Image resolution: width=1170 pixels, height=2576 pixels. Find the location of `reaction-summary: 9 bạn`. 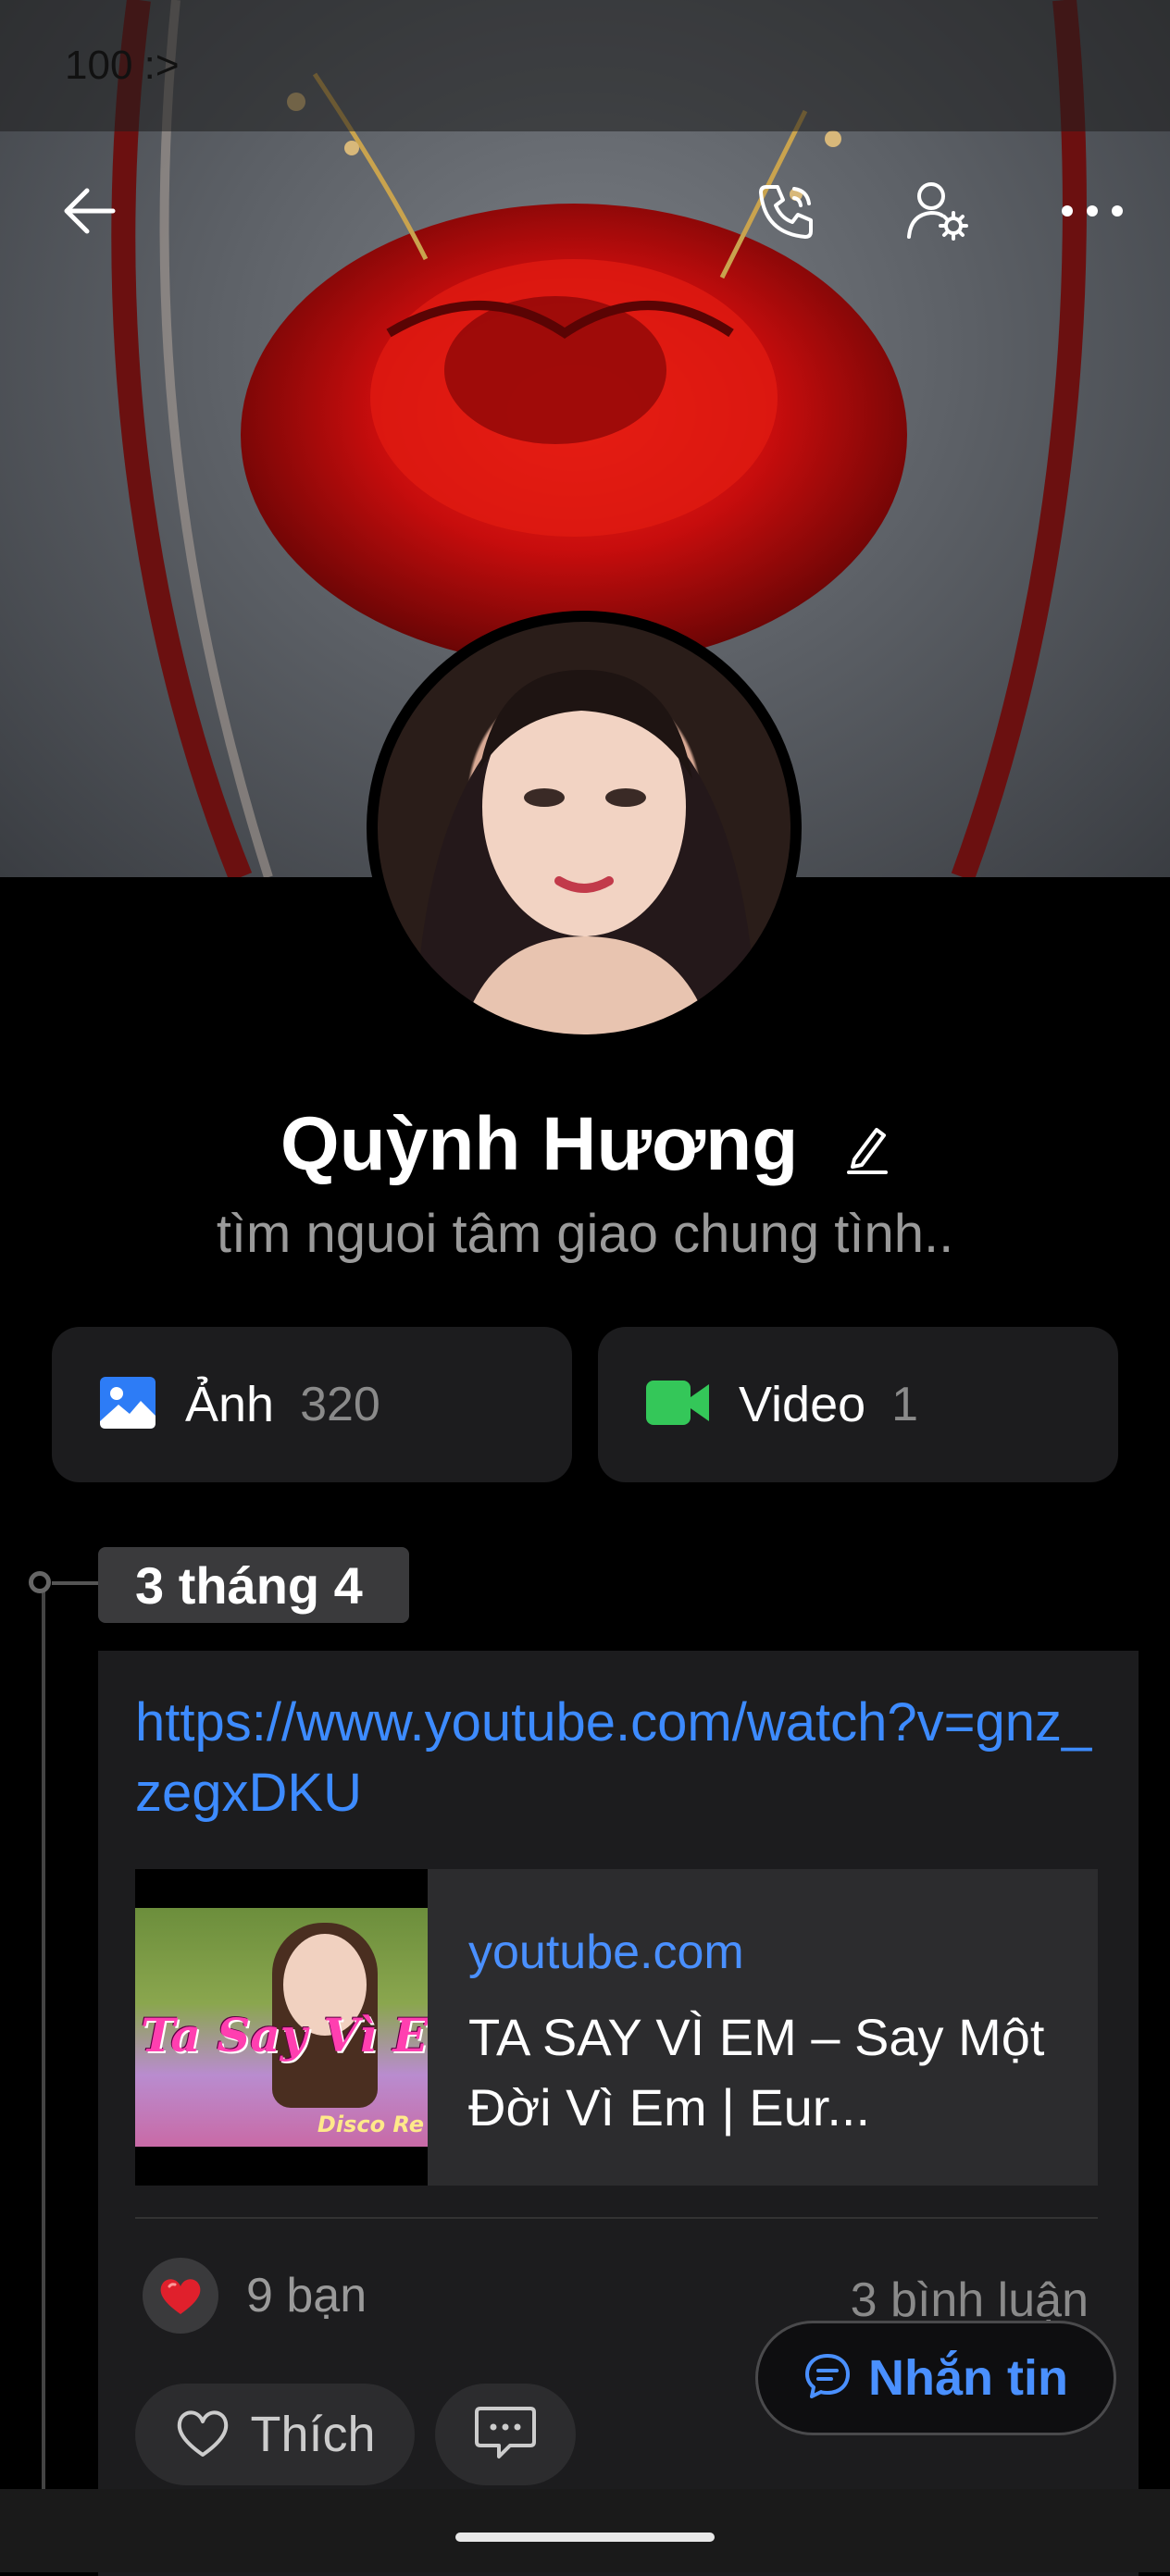

reaction-summary: 9 bạn is located at coordinates (255, 2296).